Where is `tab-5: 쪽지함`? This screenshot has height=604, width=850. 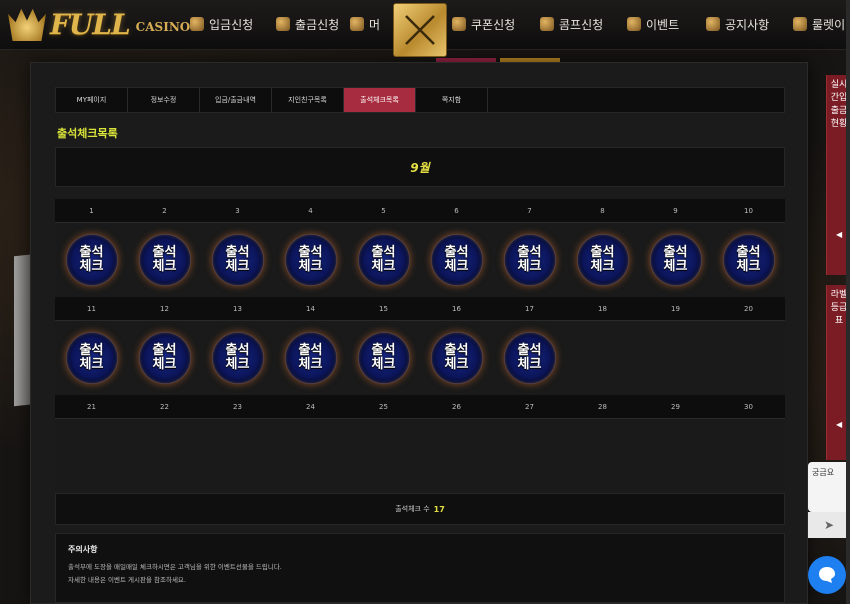
tab-5: 쪽지함 is located at coordinates (452, 100).